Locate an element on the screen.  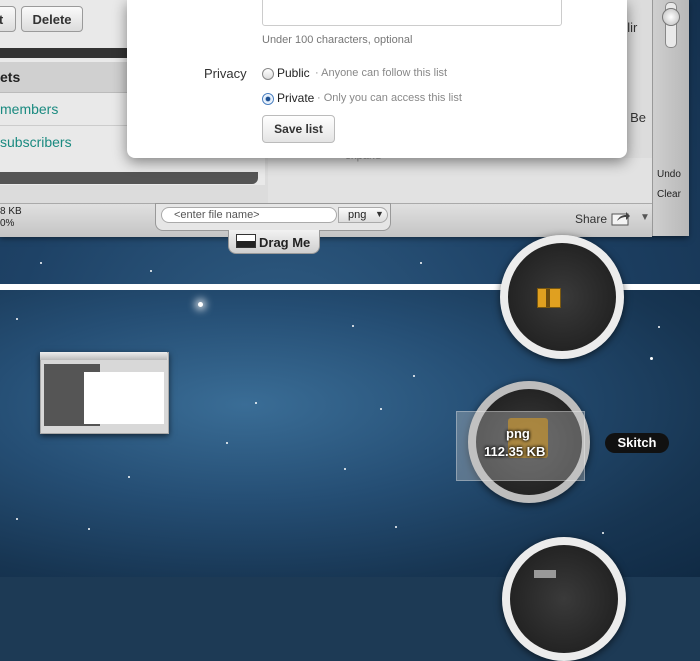
thumbnail-titlebar is located at coordinates (103, 356).